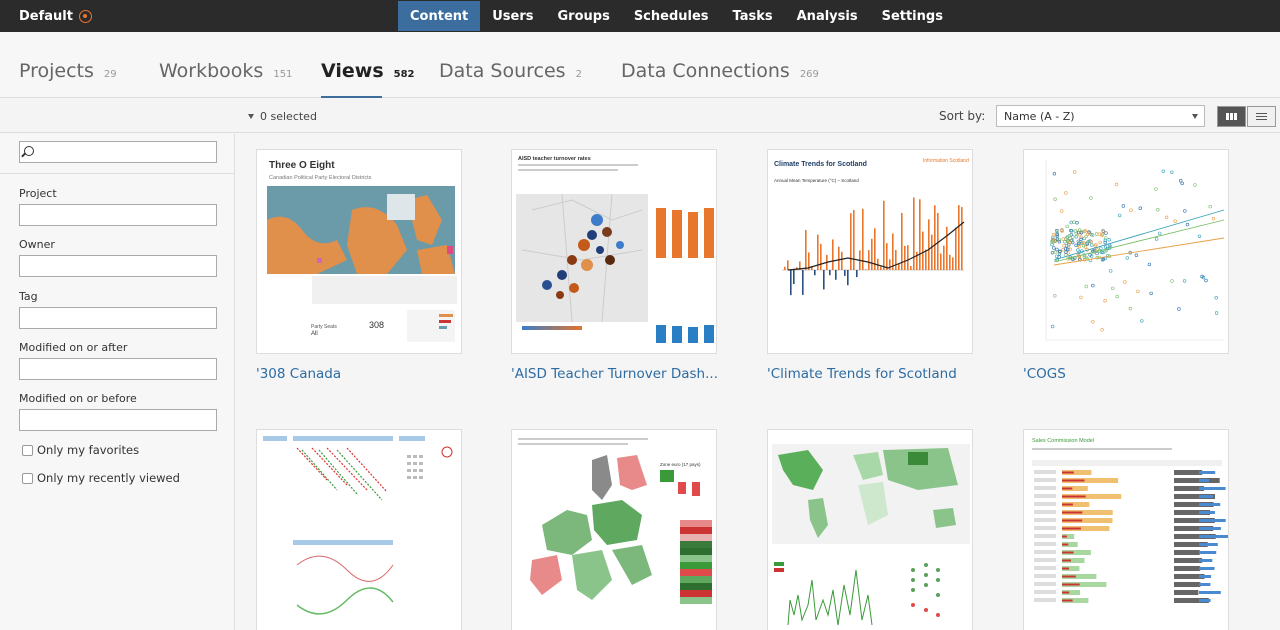 This screenshot has width=1280, height=630. I want to click on nav-tasks: Tasks, so click(753, 16).